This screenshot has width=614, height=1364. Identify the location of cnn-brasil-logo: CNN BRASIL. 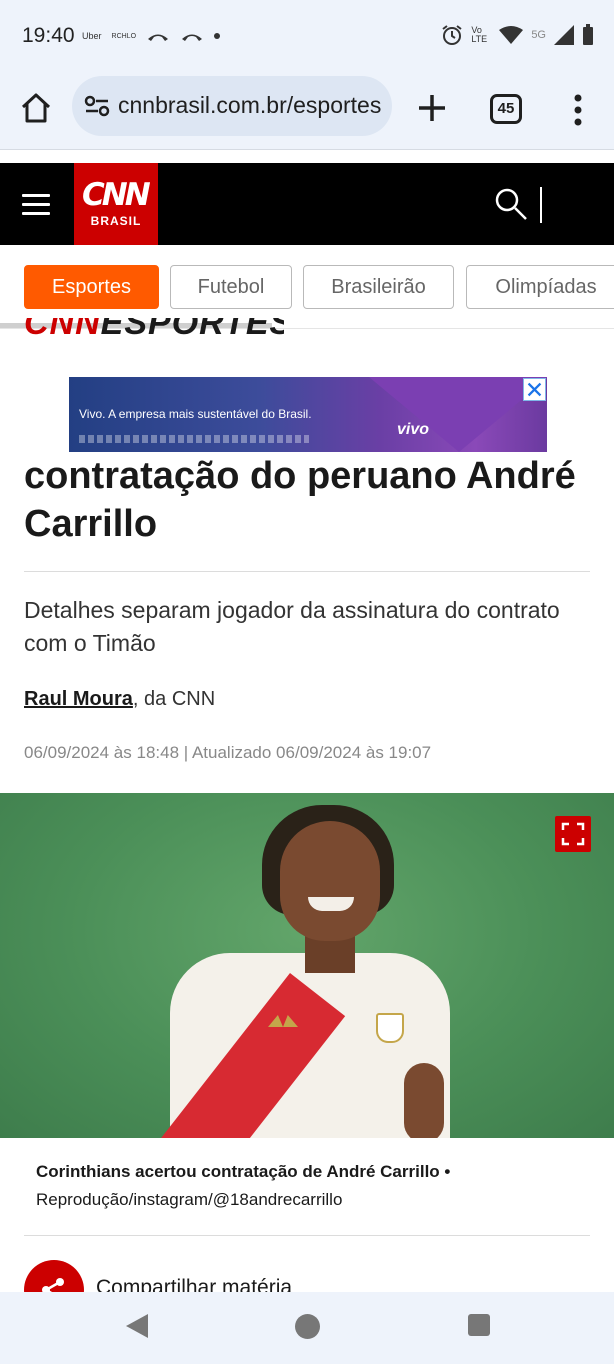
(116, 204).